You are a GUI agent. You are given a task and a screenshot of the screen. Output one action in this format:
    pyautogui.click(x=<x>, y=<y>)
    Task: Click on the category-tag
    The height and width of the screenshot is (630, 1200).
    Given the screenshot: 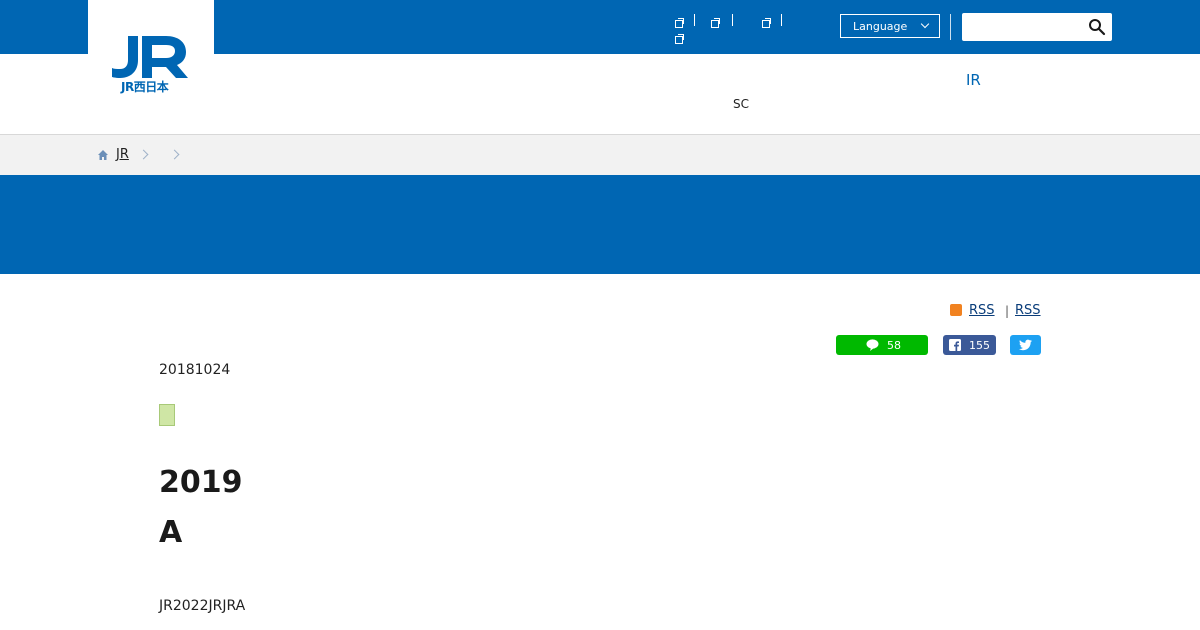 What is the action you would take?
    pyautogui.click(x=167, y=415)
    